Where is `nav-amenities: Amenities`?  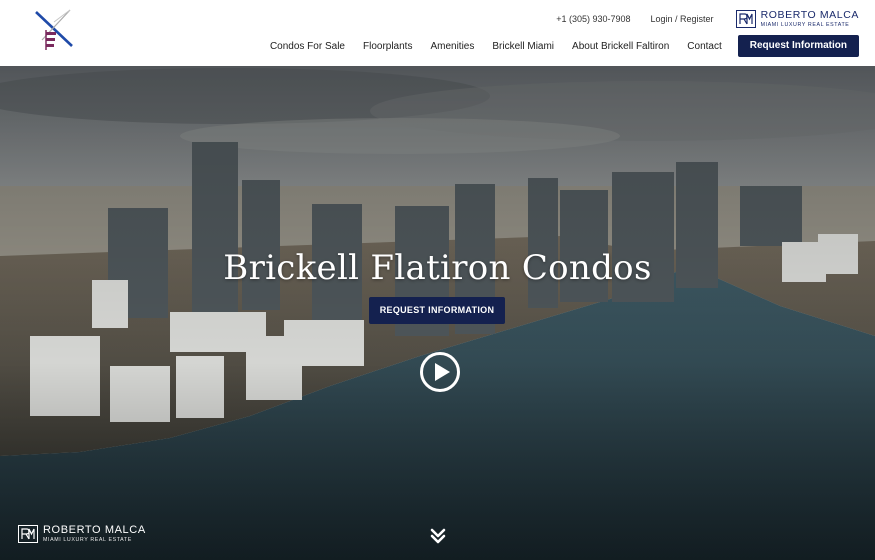
nav-amenities: Amenities is located at coordinates (452, 46).